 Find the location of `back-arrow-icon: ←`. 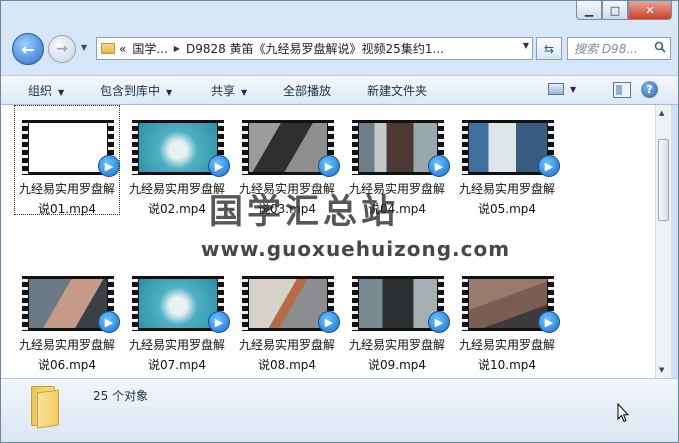

back-arrow-icon: ← is located at coordinates (28, 49).